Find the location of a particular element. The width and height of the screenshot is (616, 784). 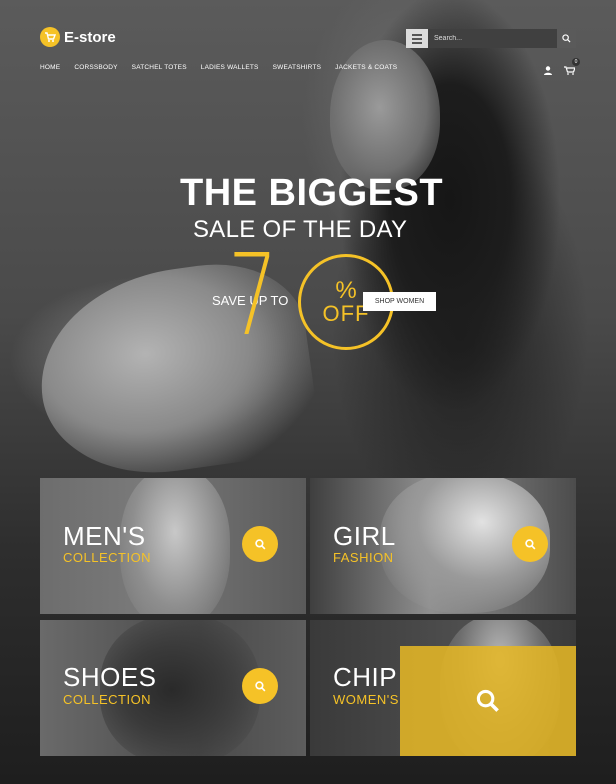

header-icons: 0 is located at coordinates (562, 69).